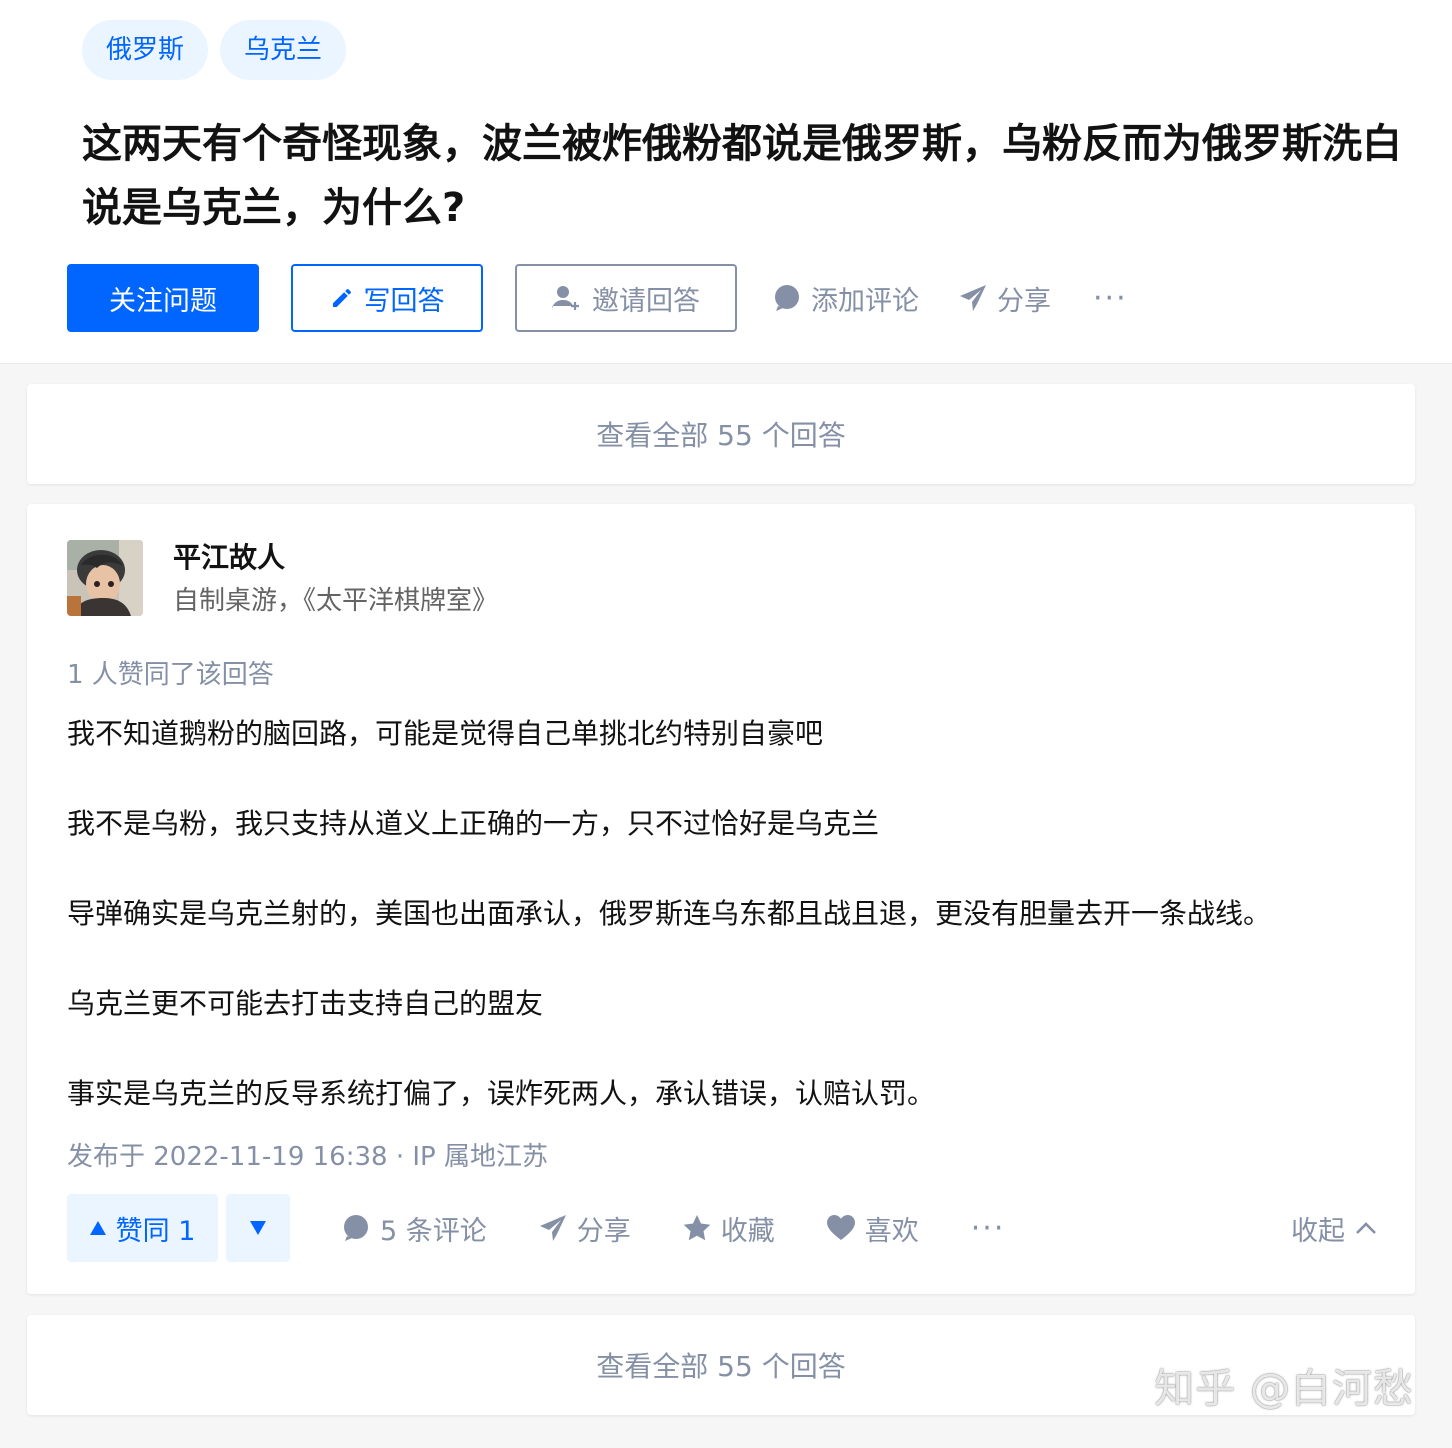 Image resolution: width=1452 pixels, height=1448 pixels. I want to click on vote-up-label: 赞同 1, so click(155, 1231).